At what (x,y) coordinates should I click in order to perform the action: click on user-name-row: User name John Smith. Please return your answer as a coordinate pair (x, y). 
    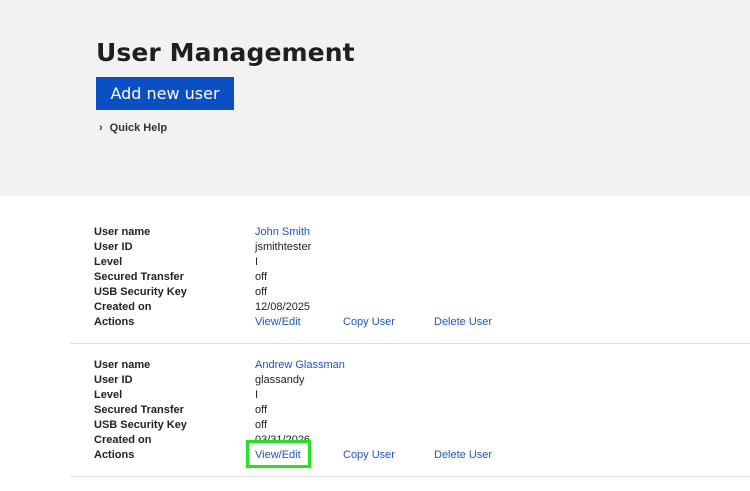
    Looking at the image, I should click on (422, 232).